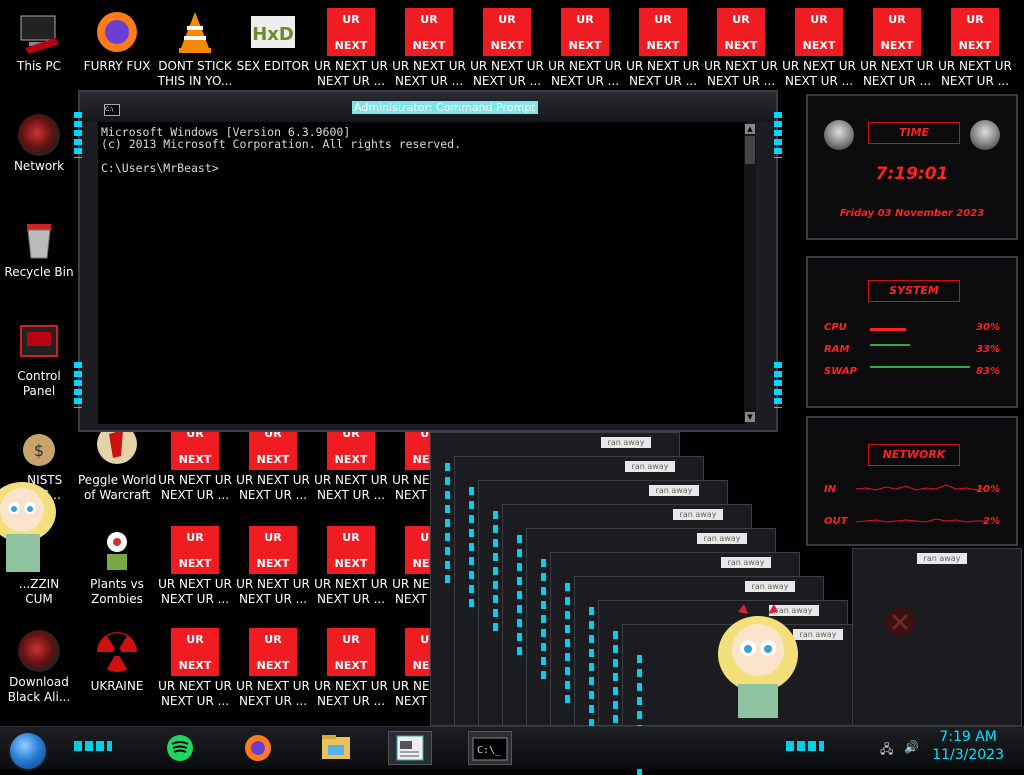 This screenshot has width=1024, height=775. Describe the element at coordinates (937, 637) in the screenshot. I see `background-window: ran away` at that location.